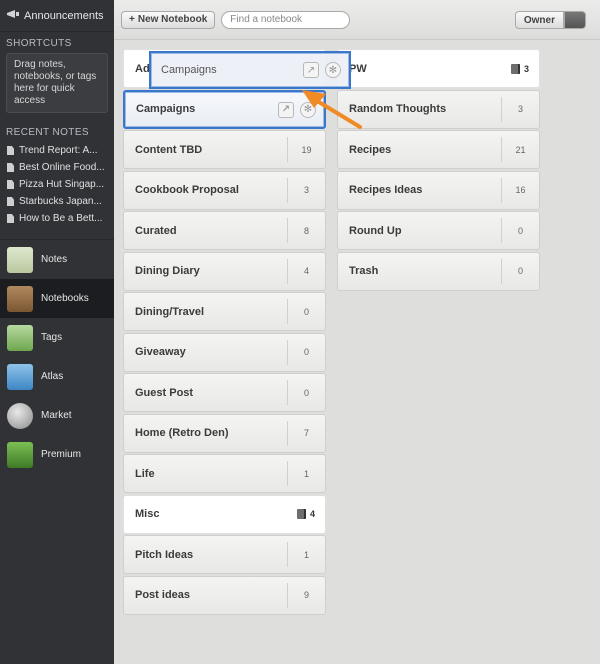  I want to click on market-icon, so click(20, 415).